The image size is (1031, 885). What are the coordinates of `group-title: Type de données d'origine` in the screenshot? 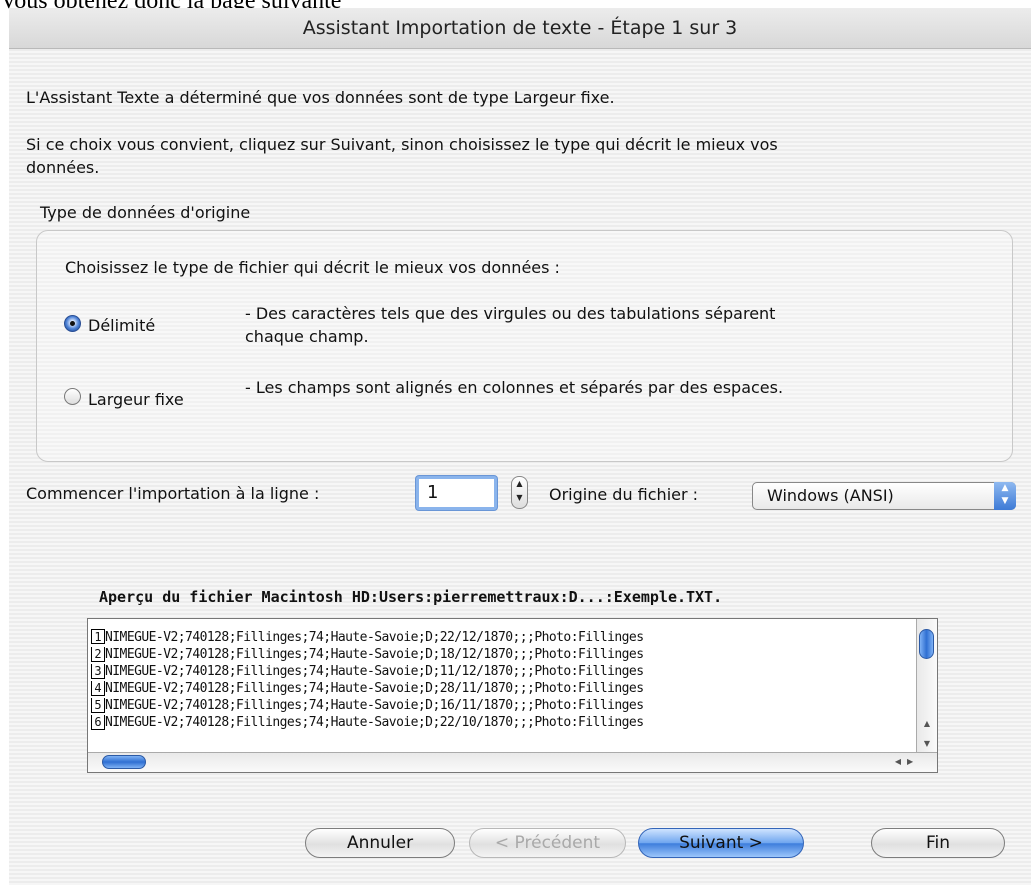 It's located at (145, 212).